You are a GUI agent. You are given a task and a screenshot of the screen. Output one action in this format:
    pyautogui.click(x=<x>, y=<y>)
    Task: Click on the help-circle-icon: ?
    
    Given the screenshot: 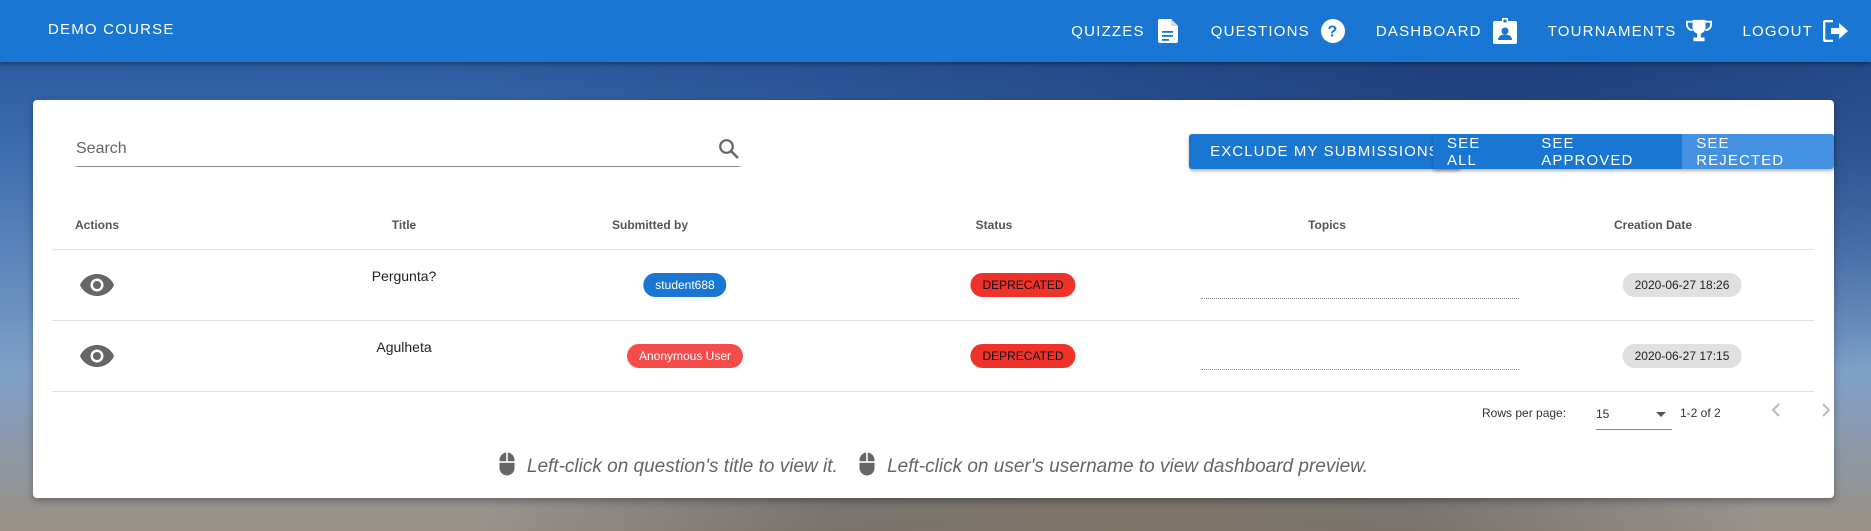 What is the action you would take?
    pyautogui.click(x=1333, y=31)
    